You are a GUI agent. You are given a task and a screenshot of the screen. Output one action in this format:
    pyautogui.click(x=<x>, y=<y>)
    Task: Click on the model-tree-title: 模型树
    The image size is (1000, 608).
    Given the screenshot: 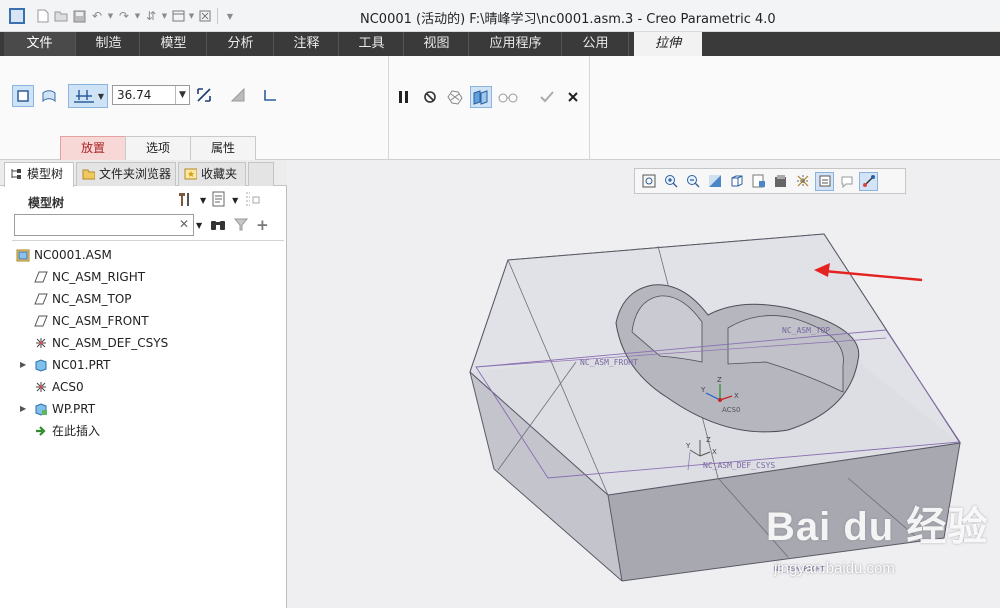 What is the action you would take?
    pyautogui.click(x=46, y=203)
    